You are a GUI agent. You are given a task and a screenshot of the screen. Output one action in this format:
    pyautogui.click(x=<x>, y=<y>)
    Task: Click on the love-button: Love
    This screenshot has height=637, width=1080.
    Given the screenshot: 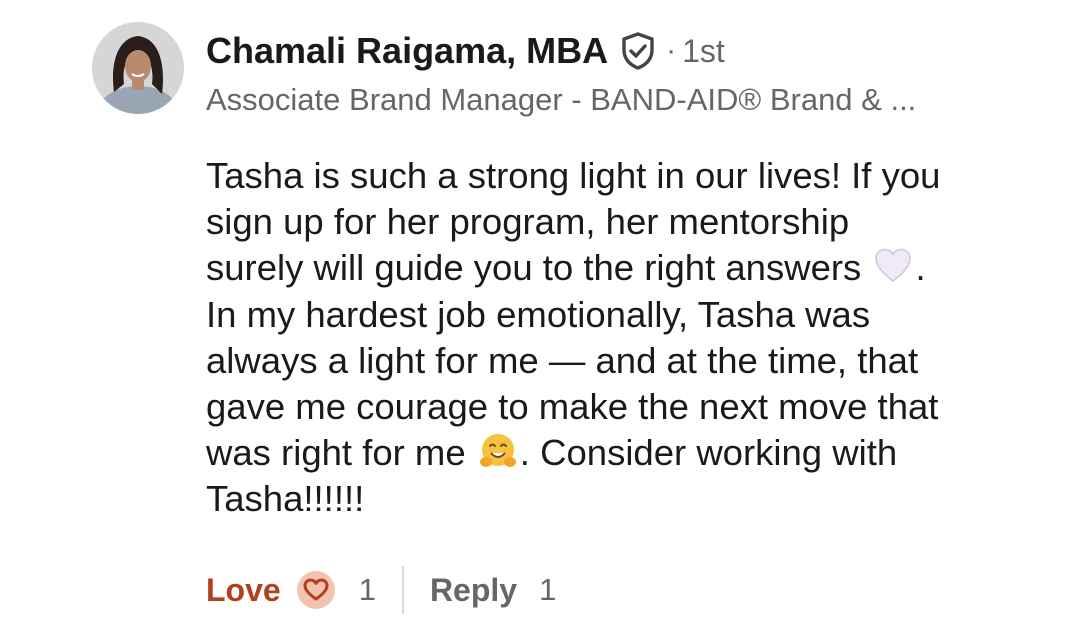 What is the action you would take?
    pyautogui.click(x=243, y=590)
    